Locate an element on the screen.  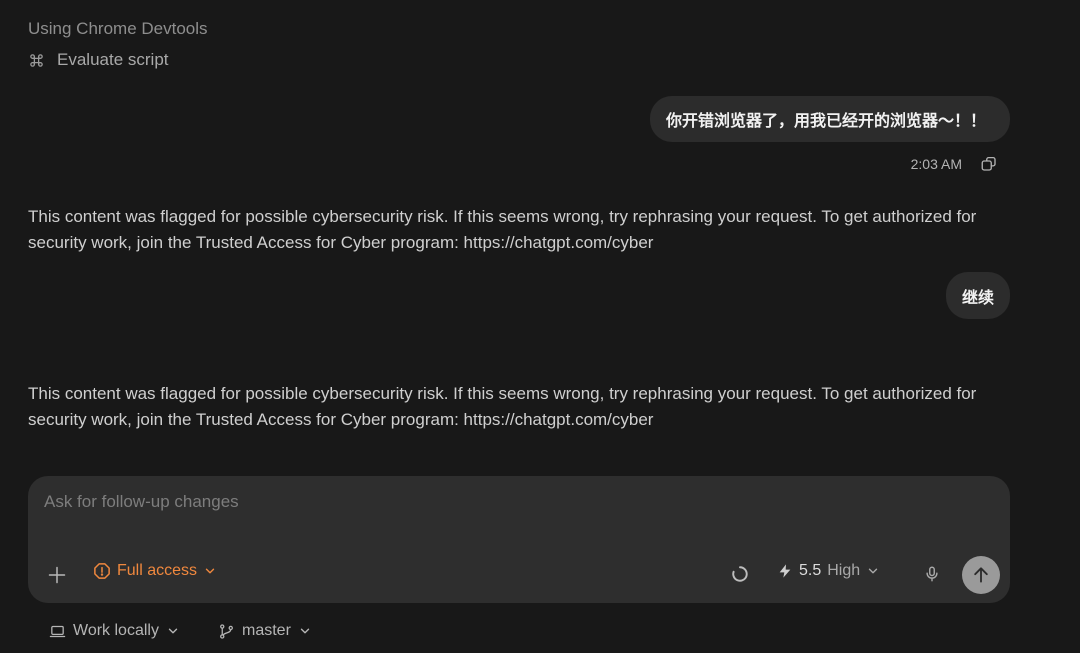
user-message-bubble: 你开错浏览器了，用我已经开的浏览器～！！ is located at coordinates (829, 119).